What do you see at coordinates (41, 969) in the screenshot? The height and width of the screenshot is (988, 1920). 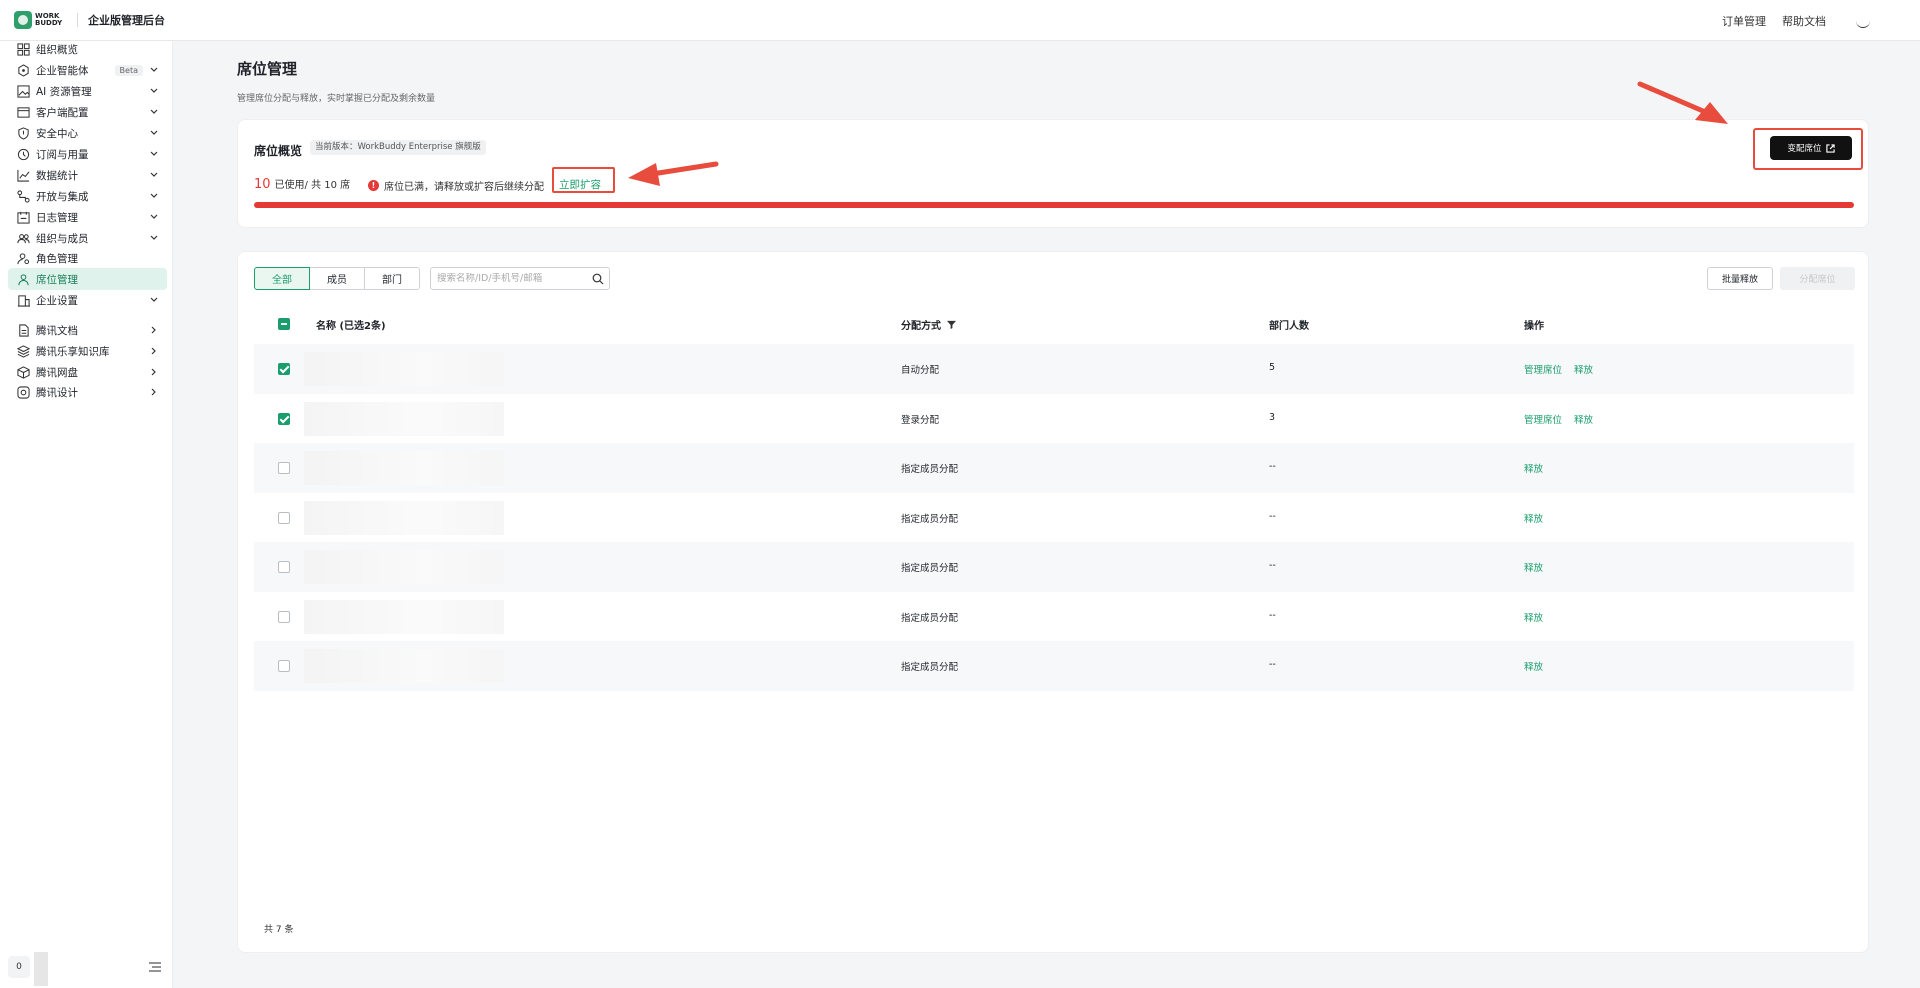 I see `org-name-block` at bounding box center [41, 969].